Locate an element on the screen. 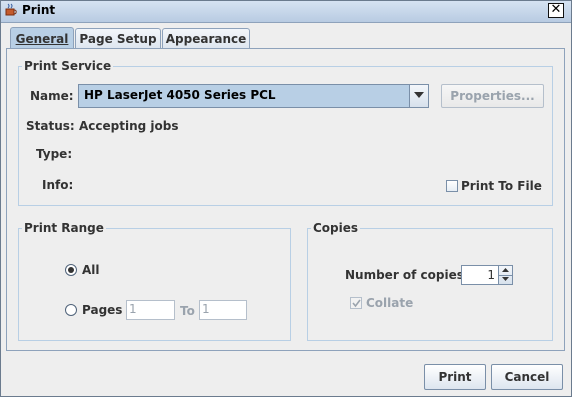  tab-page-setup-label: Page Setup is located at coordinates (118, 39).